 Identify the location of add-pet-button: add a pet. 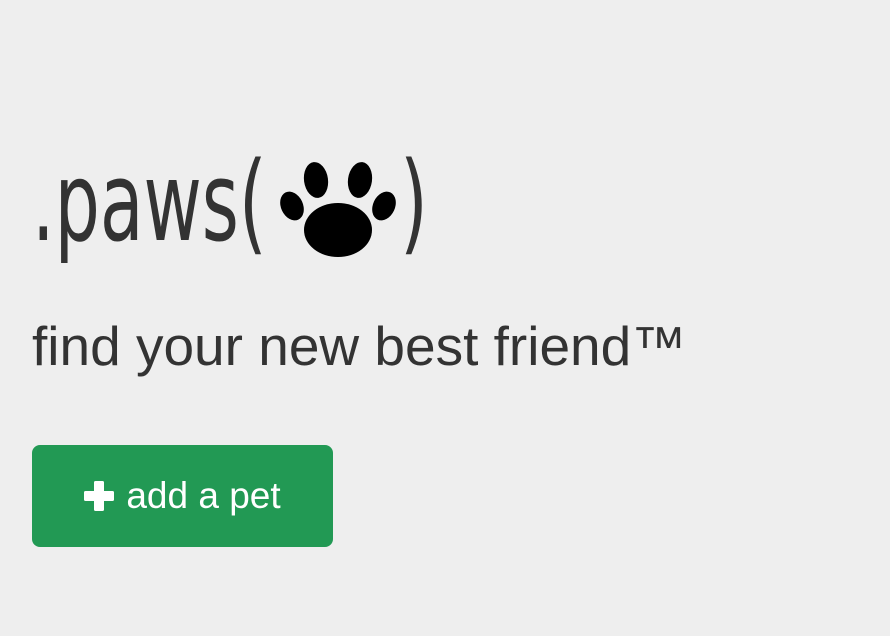
(182, 496).